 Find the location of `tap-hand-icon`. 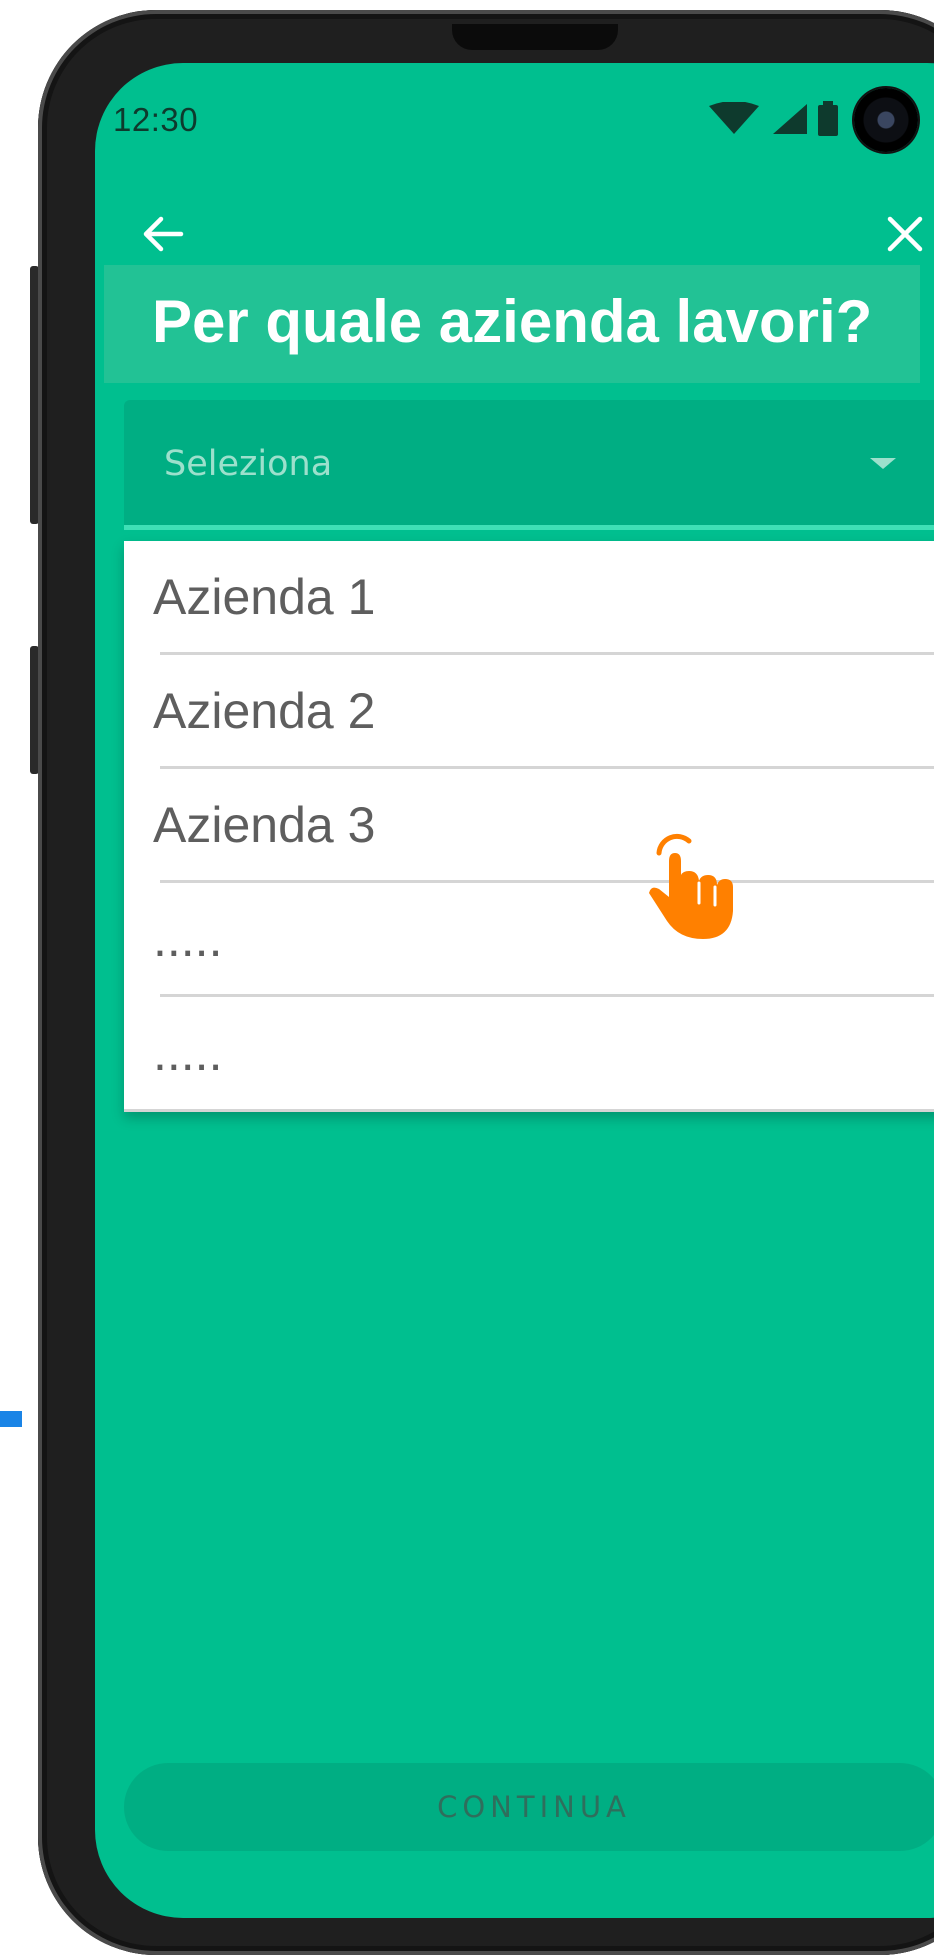

tap-hand-icon is located at coordinates (695, 886).